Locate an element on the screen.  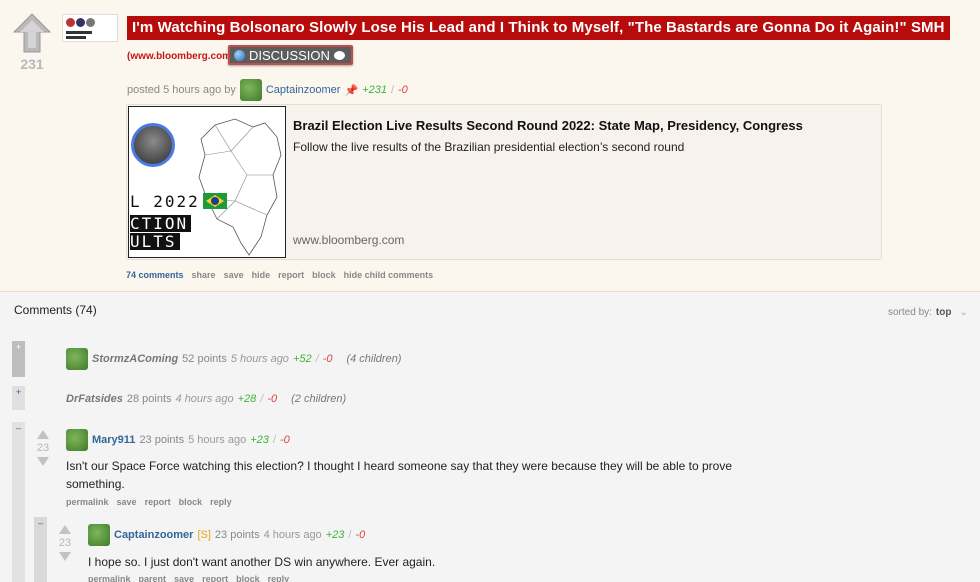
post-score: 231 is located at coordinates (32, 64).